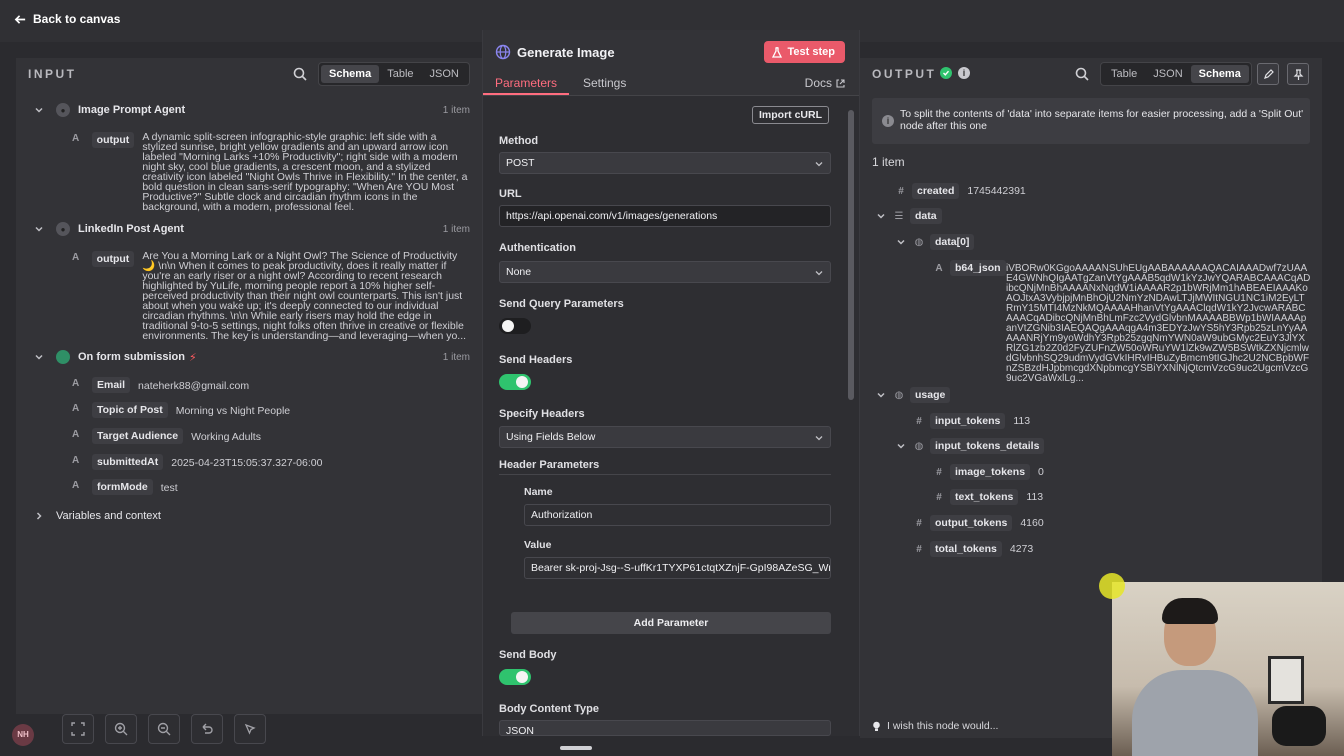  What do you see at coordinates (926, 216) in the screenshot?
I see `tree-key: data` at bounding box center [926, 216].